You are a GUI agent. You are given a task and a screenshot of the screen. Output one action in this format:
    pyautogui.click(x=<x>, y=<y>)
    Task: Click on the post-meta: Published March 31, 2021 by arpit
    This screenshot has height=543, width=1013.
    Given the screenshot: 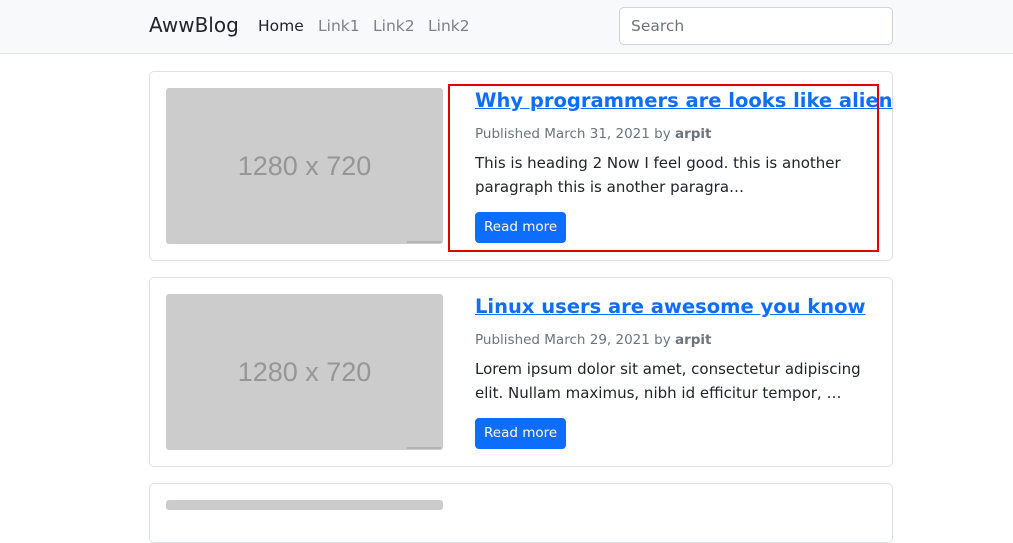 What is the action you would take?
    pyautogui.click(x=680, y=134)
    